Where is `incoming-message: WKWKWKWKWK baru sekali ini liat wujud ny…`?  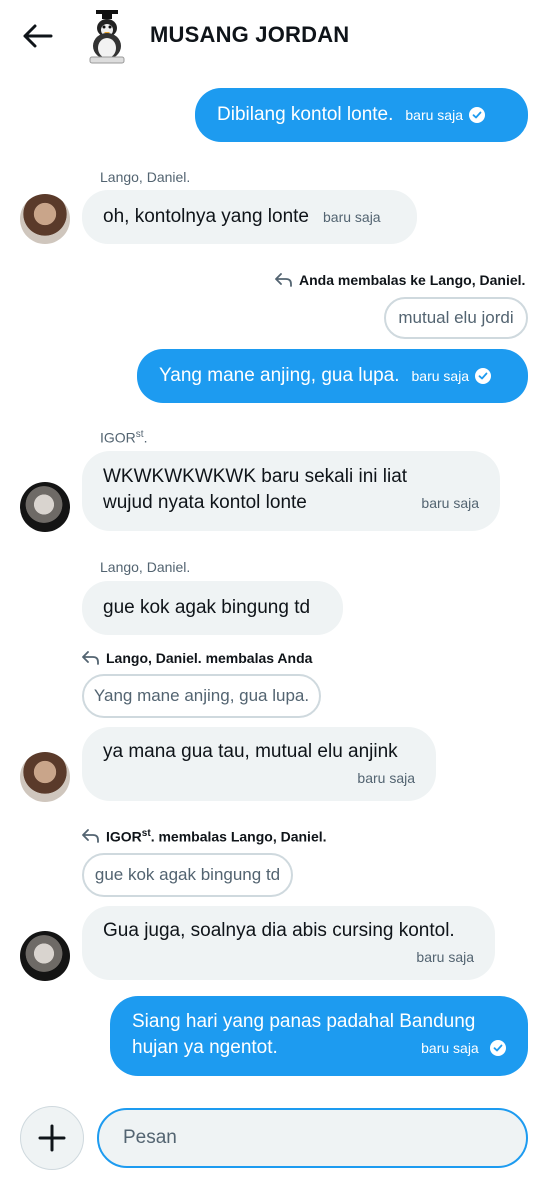 incoming-message: WKWKWKWKWK baru sekali ini liat wujud ny… is located at coordinates (291, 491).